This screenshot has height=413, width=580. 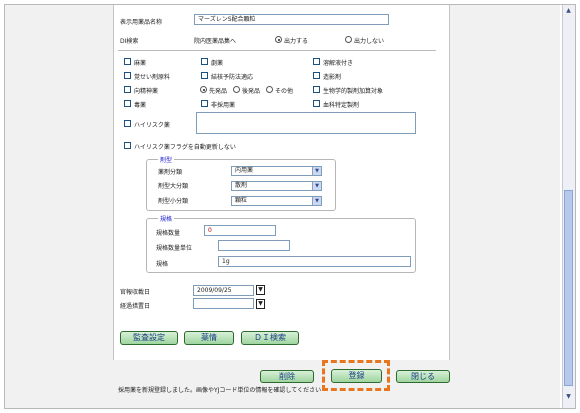 What do you see at coordinates (316, 89) in the screenshot?
I see `checkbox-bio` at bounding box center [316, 89].